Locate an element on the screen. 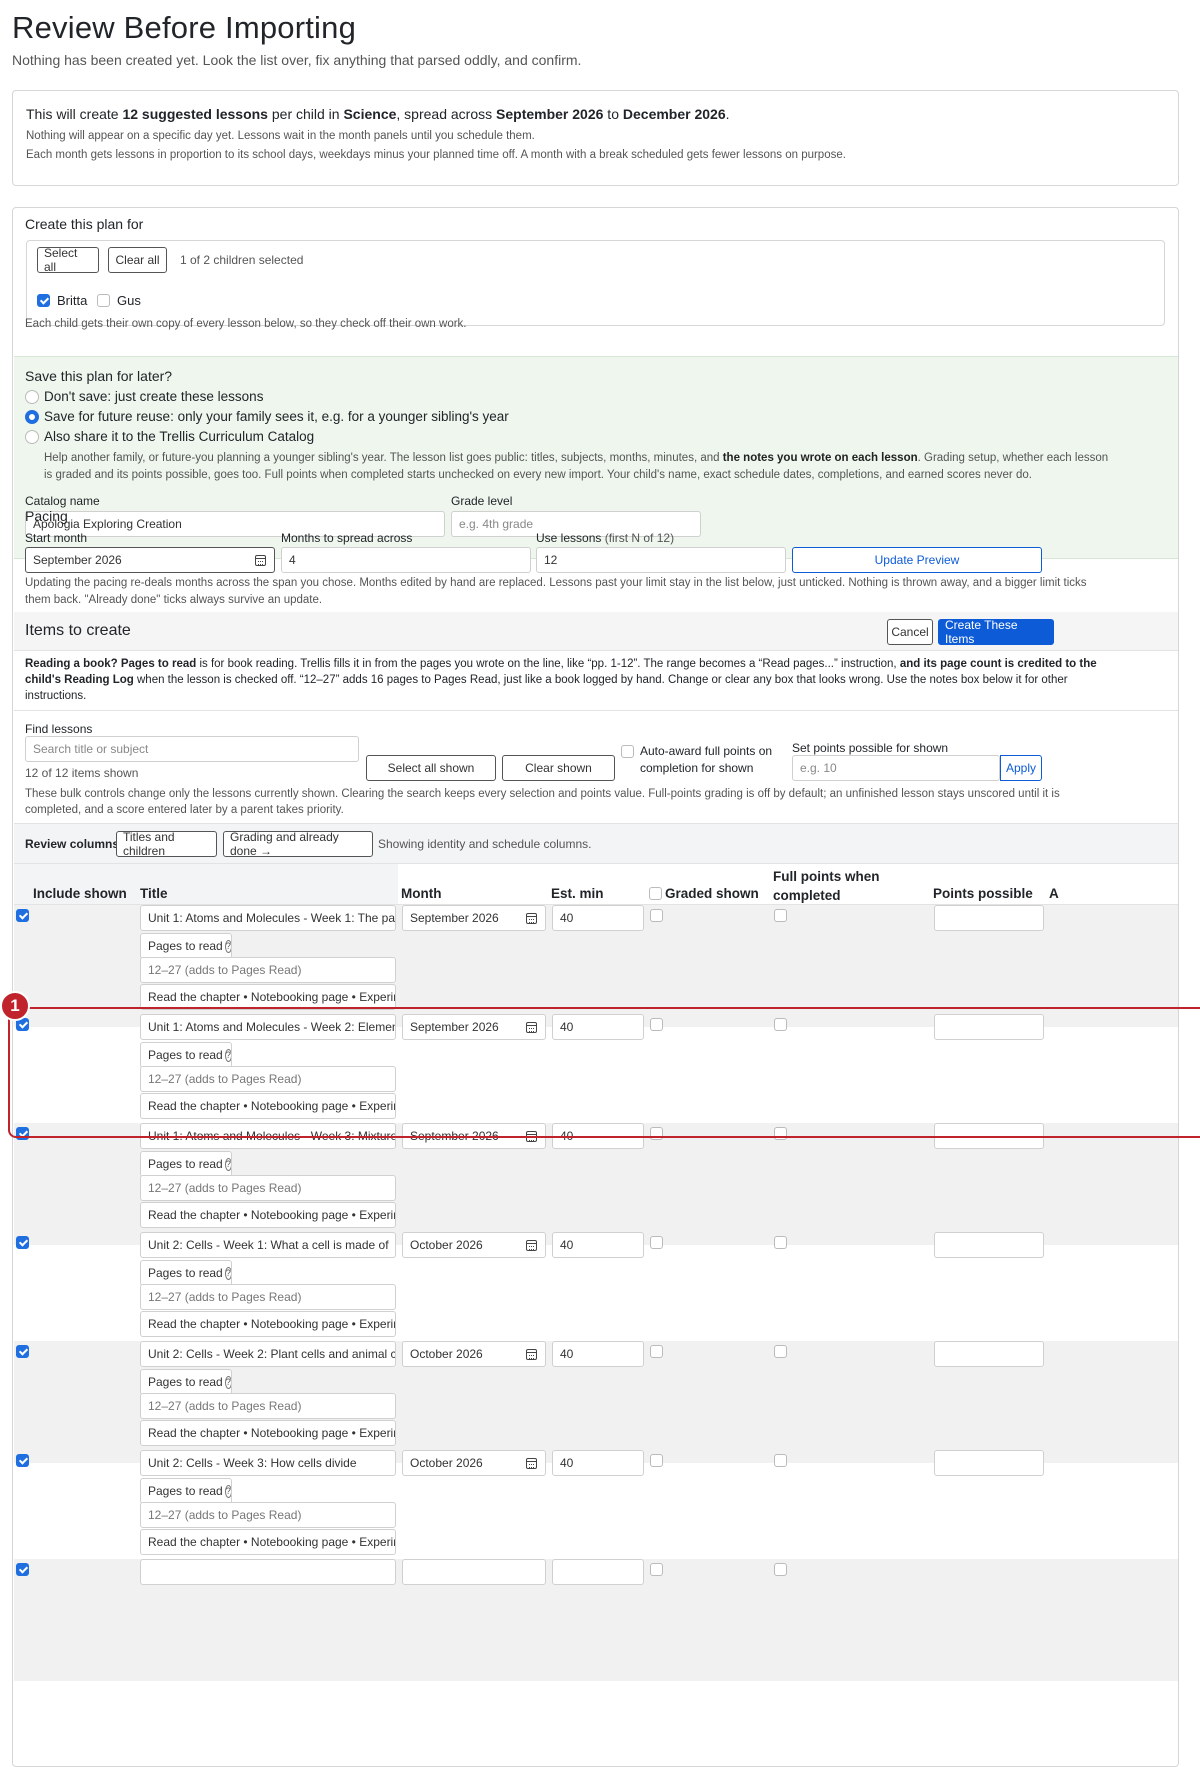 The height and width of the screenshot is (1767, 1200). page-title: Review Before Importing is located at coordinates (184, 27).